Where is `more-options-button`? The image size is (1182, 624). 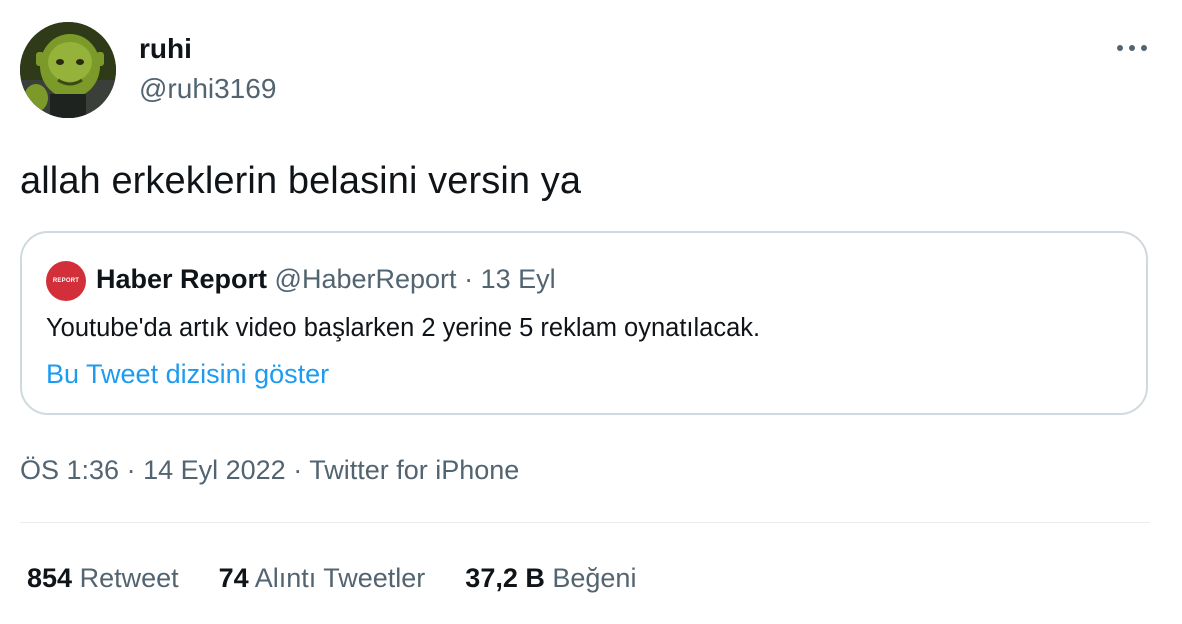
more-options-button is located at coordinates (1132, 48).